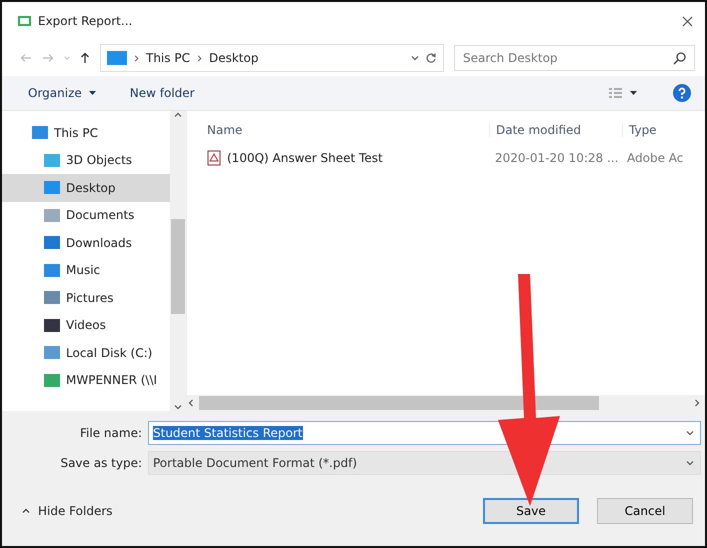 This screenshot has height=548, width=707. Describe the element at coordinates (162, 93) in the screenshot. I see `new-folder-button: New folder` at that location.